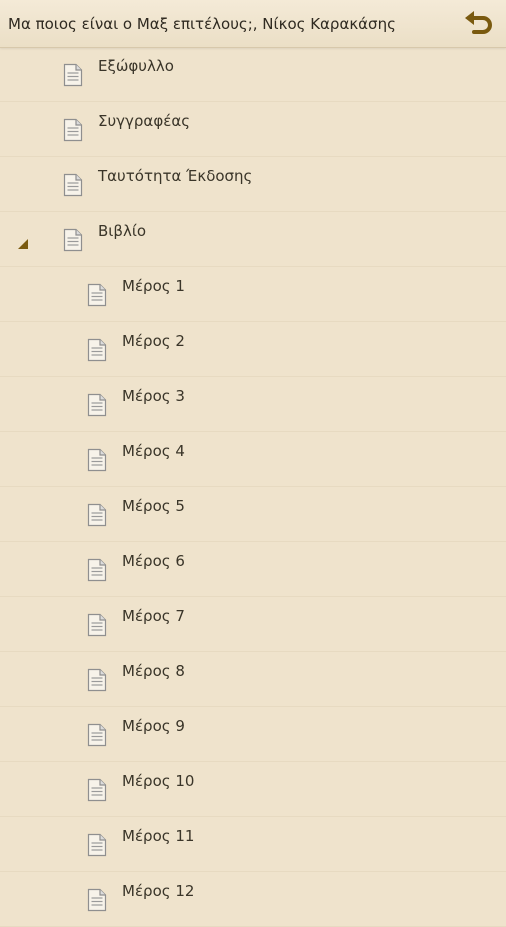  I want to click on toc-part-label: Μέρος 3, so click(153, 396).